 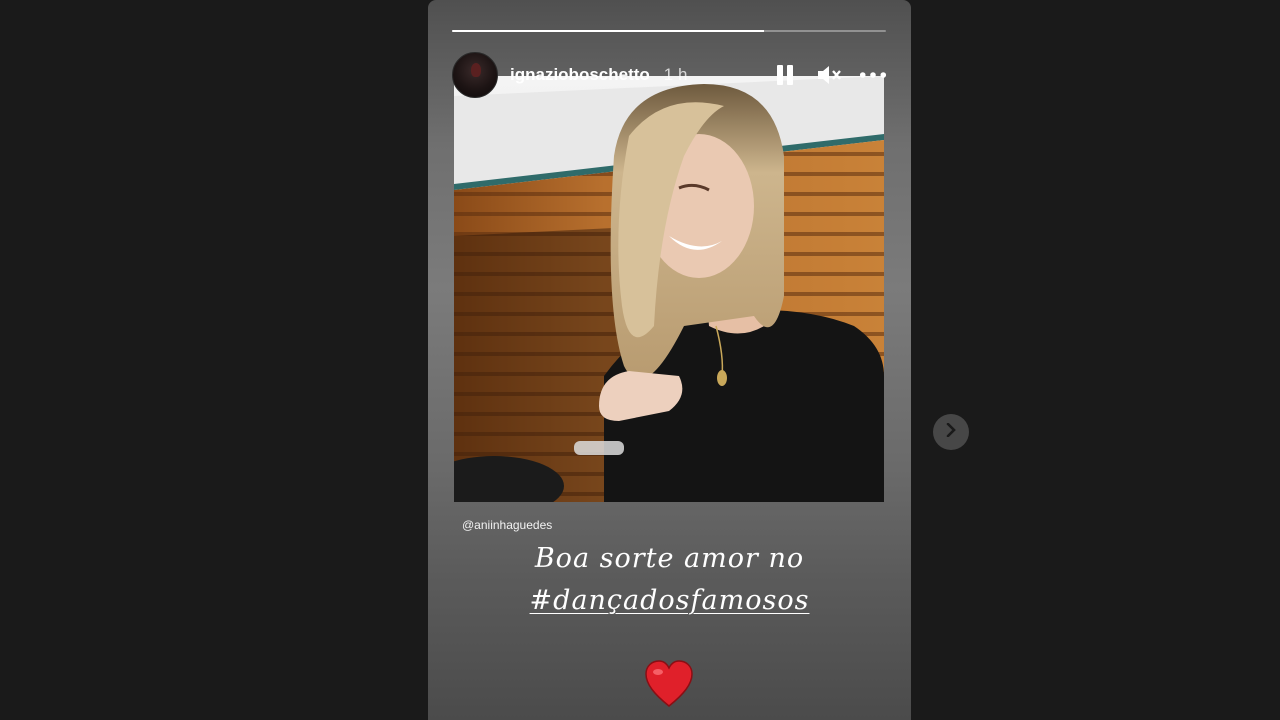 I want to click on next-story-button, so click(x=951, y=432).